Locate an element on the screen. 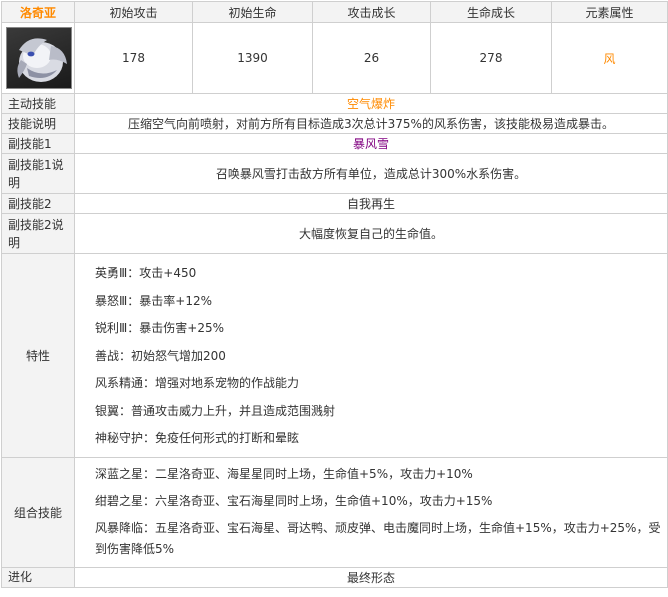 This screenshot has width=668, height=597. active-skill-name: 空气爆炸 is located at coordinates (371, 103).